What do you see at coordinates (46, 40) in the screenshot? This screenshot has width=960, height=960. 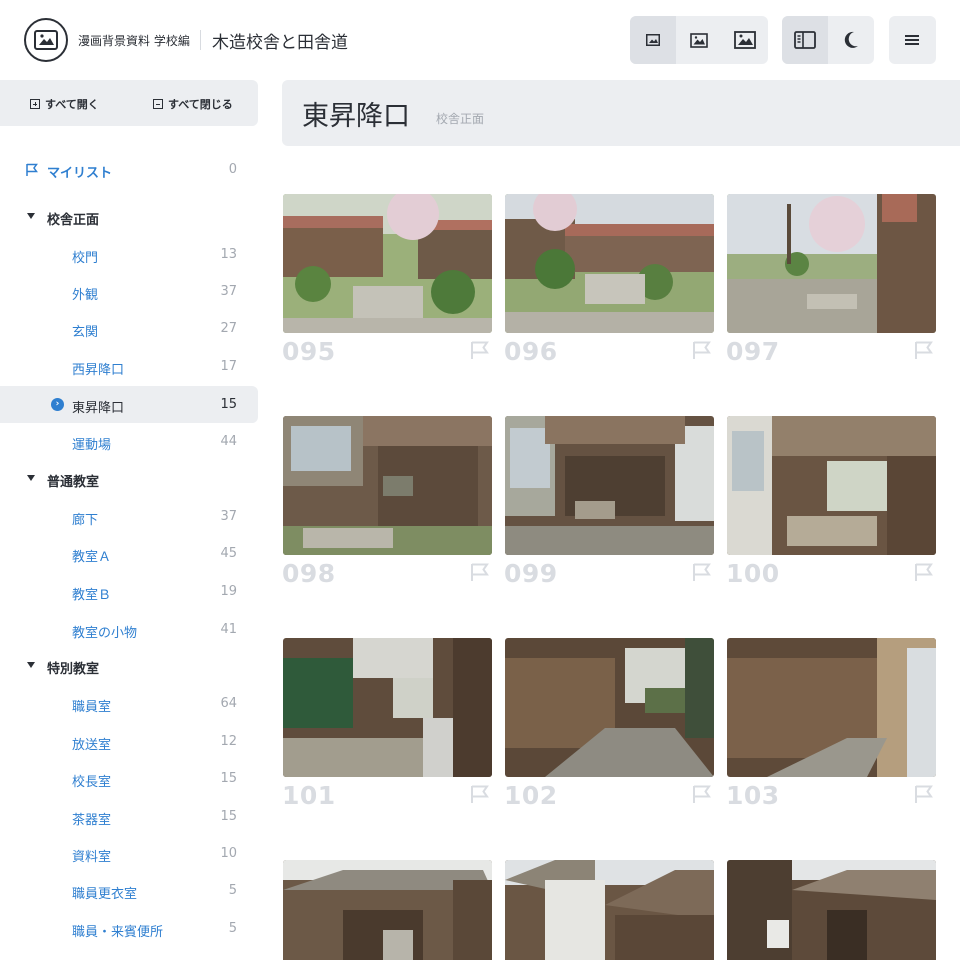 I see `logo-icon` at bounding box center [46, 40].